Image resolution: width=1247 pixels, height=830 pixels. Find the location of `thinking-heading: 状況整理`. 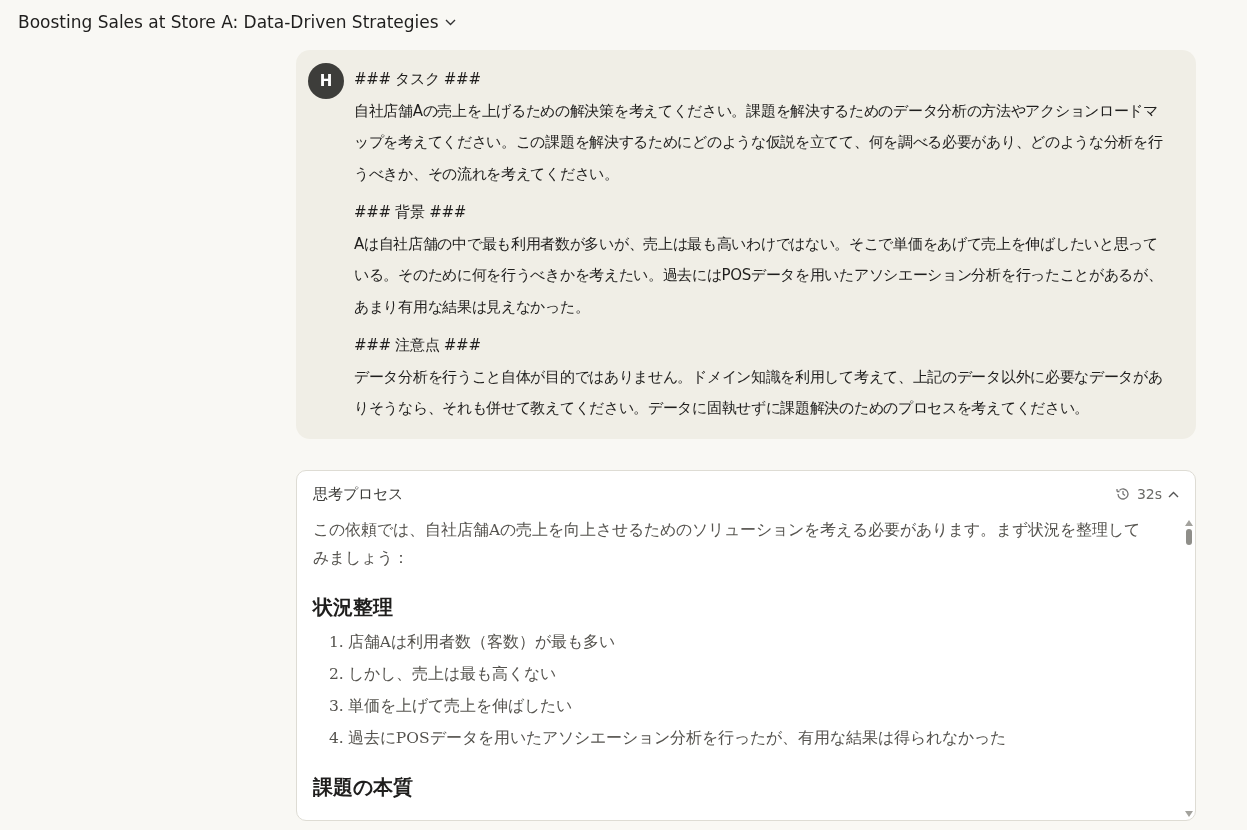

thinking-heading: 状況整理 is located at coordinates (353, 607).